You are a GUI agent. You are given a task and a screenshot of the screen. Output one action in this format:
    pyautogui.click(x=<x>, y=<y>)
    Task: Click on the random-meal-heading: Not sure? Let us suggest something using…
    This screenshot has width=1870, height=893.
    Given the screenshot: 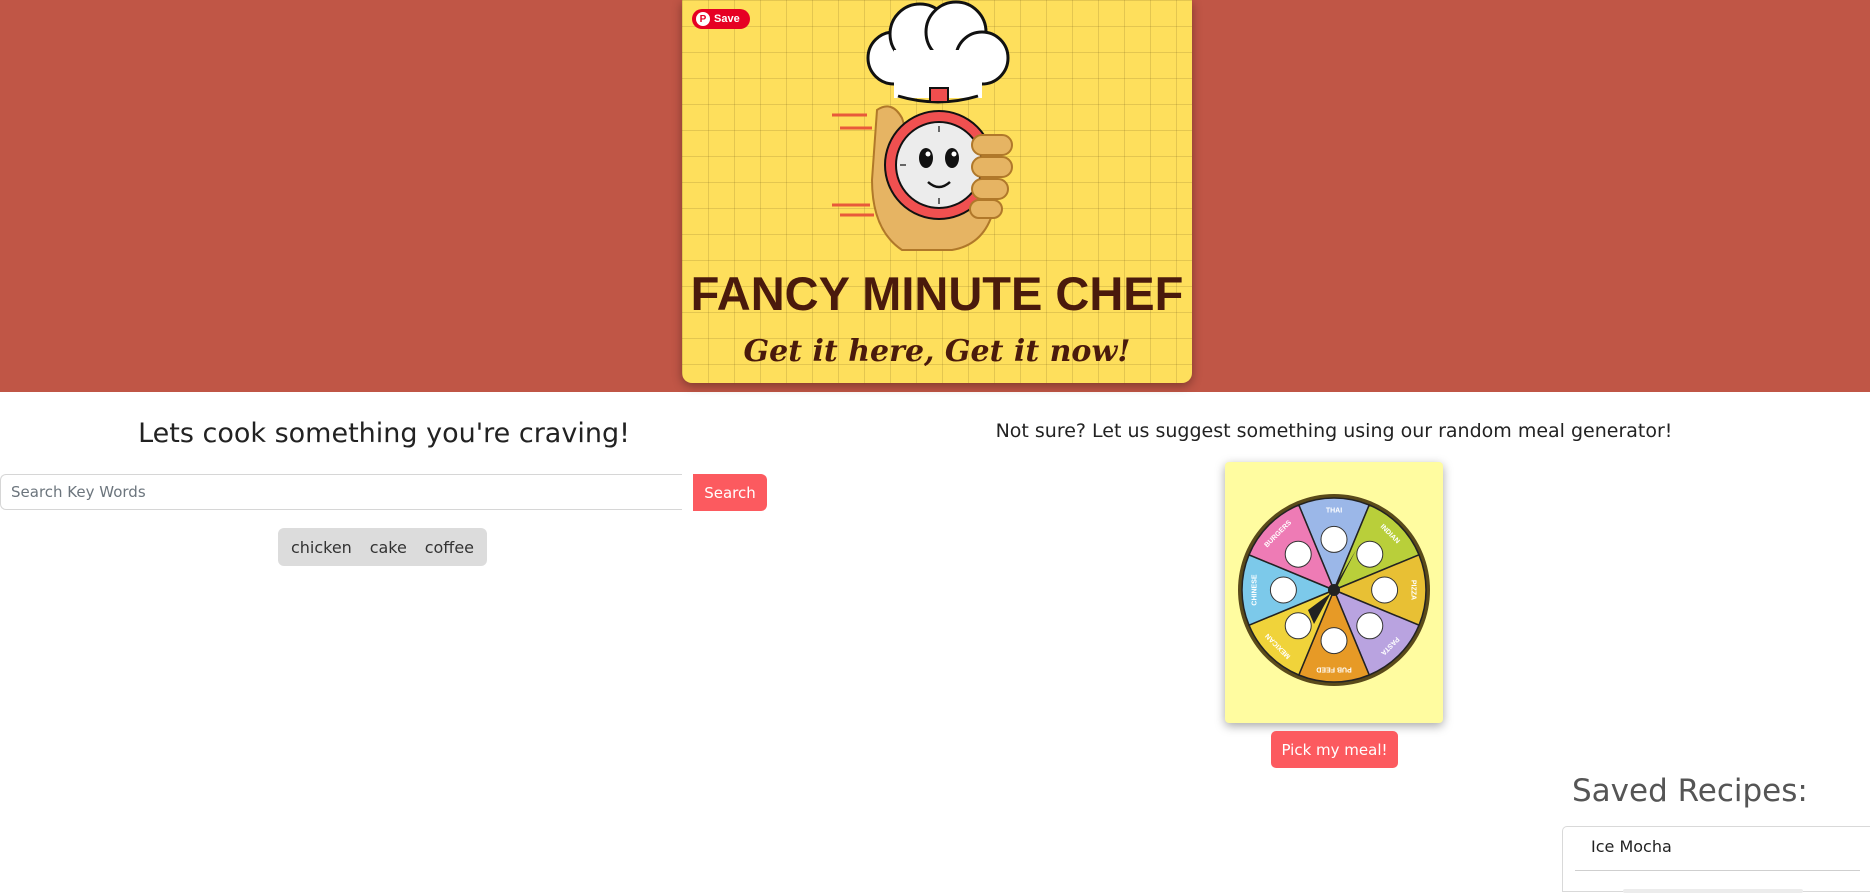 What is the action you would take?
    pyautogui.click(x=1334, y=431)
    